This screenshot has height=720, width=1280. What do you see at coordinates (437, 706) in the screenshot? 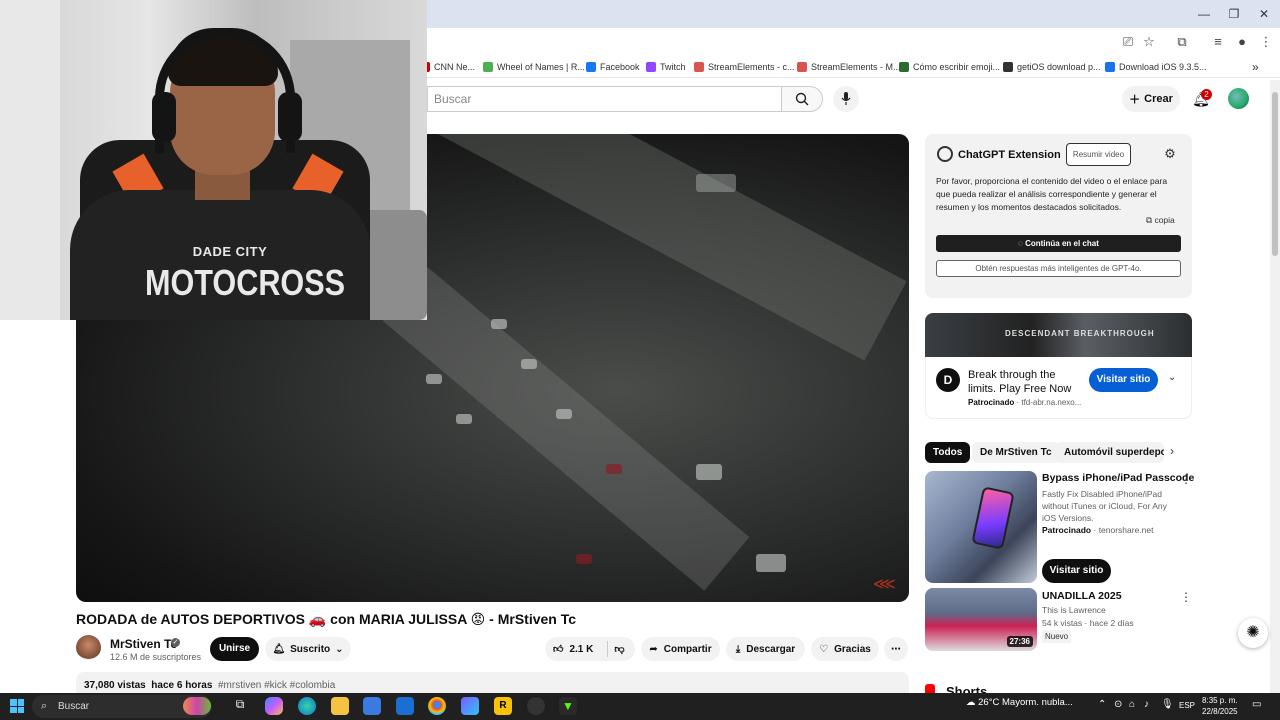
I see `chrome-icon` at bounding box center [437, 706].